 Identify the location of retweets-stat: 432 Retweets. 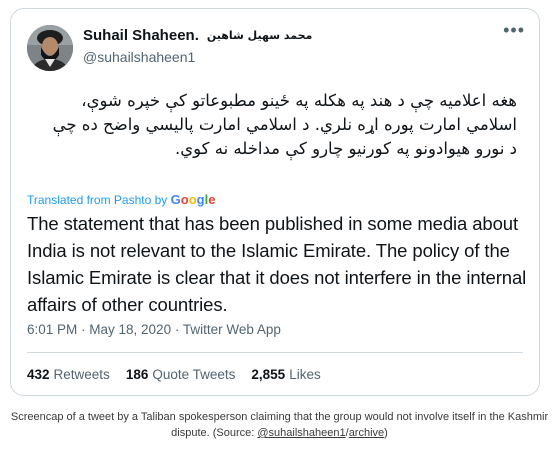
(68, 374).